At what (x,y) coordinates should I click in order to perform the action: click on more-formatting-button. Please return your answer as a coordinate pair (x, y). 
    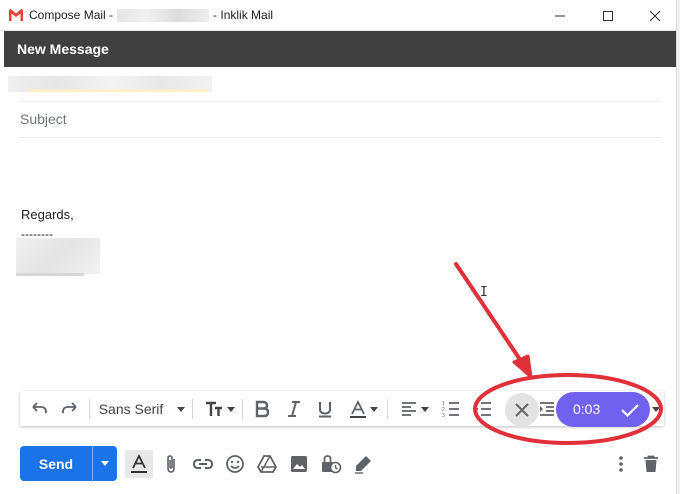
    Looking at the image, I should click on (656, 409).